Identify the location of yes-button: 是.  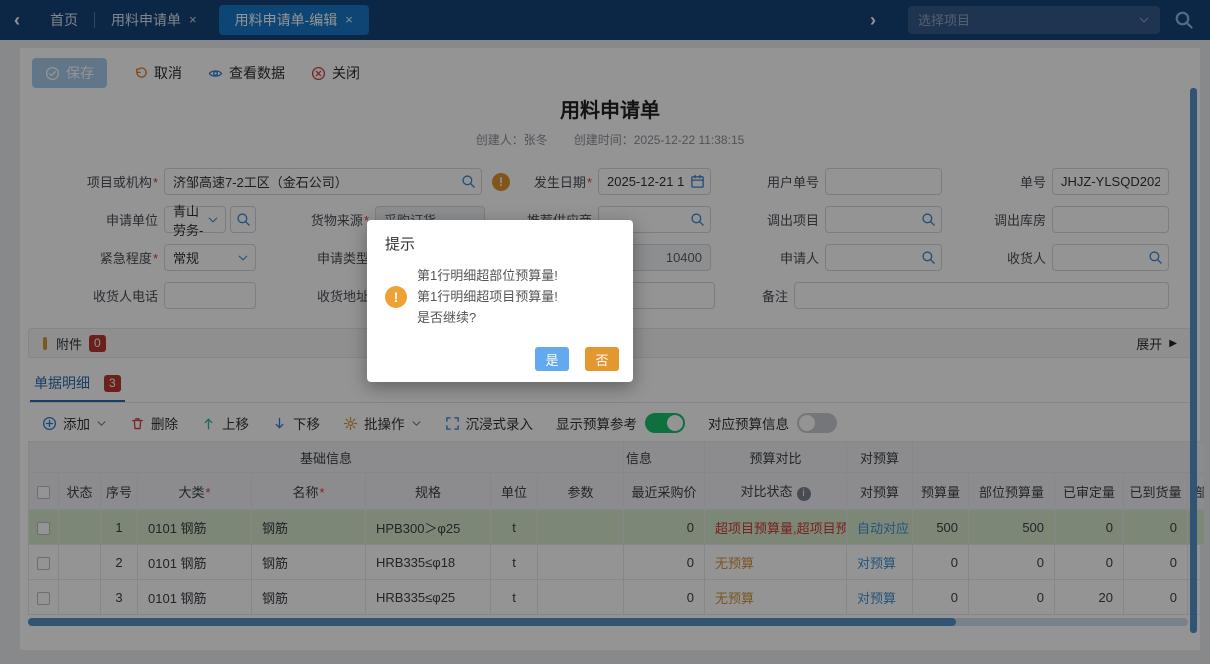
(552, 359).